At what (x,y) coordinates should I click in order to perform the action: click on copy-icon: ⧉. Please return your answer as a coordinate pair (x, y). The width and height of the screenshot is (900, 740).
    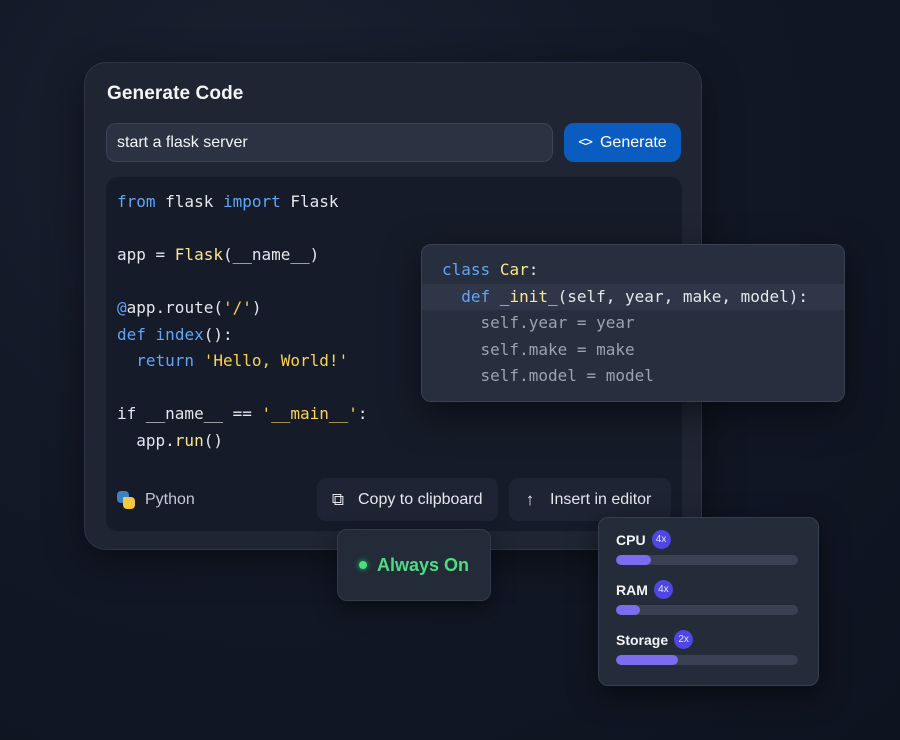
    Looking at the image, I should click on (338, 499).